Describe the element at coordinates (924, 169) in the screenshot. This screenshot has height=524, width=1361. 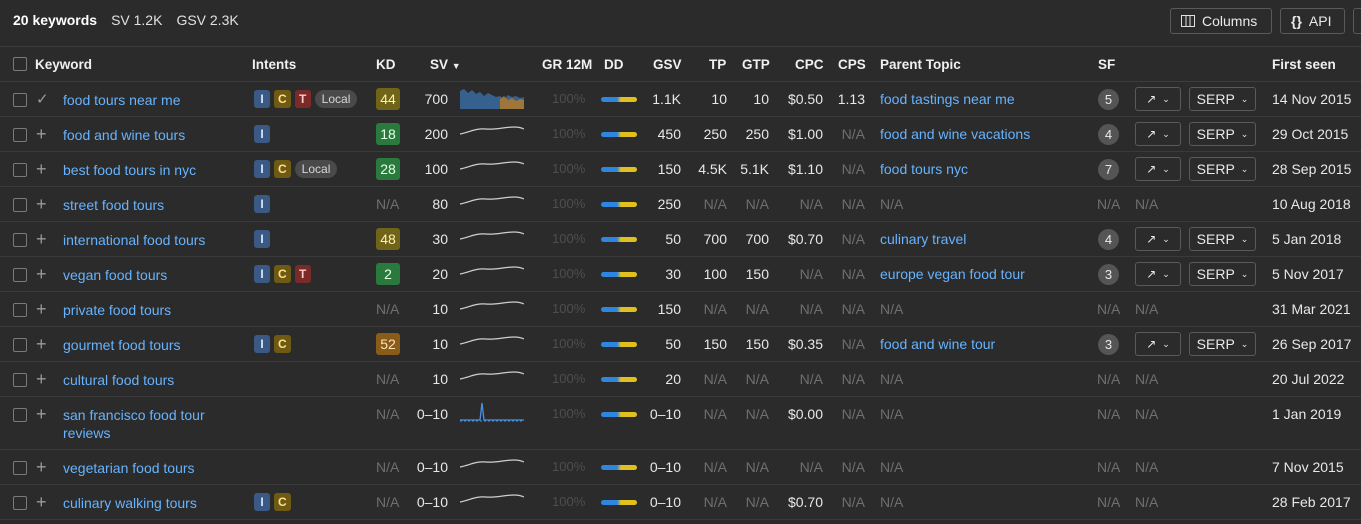
I see `parent-topic-link: food tours nyc` at that location.